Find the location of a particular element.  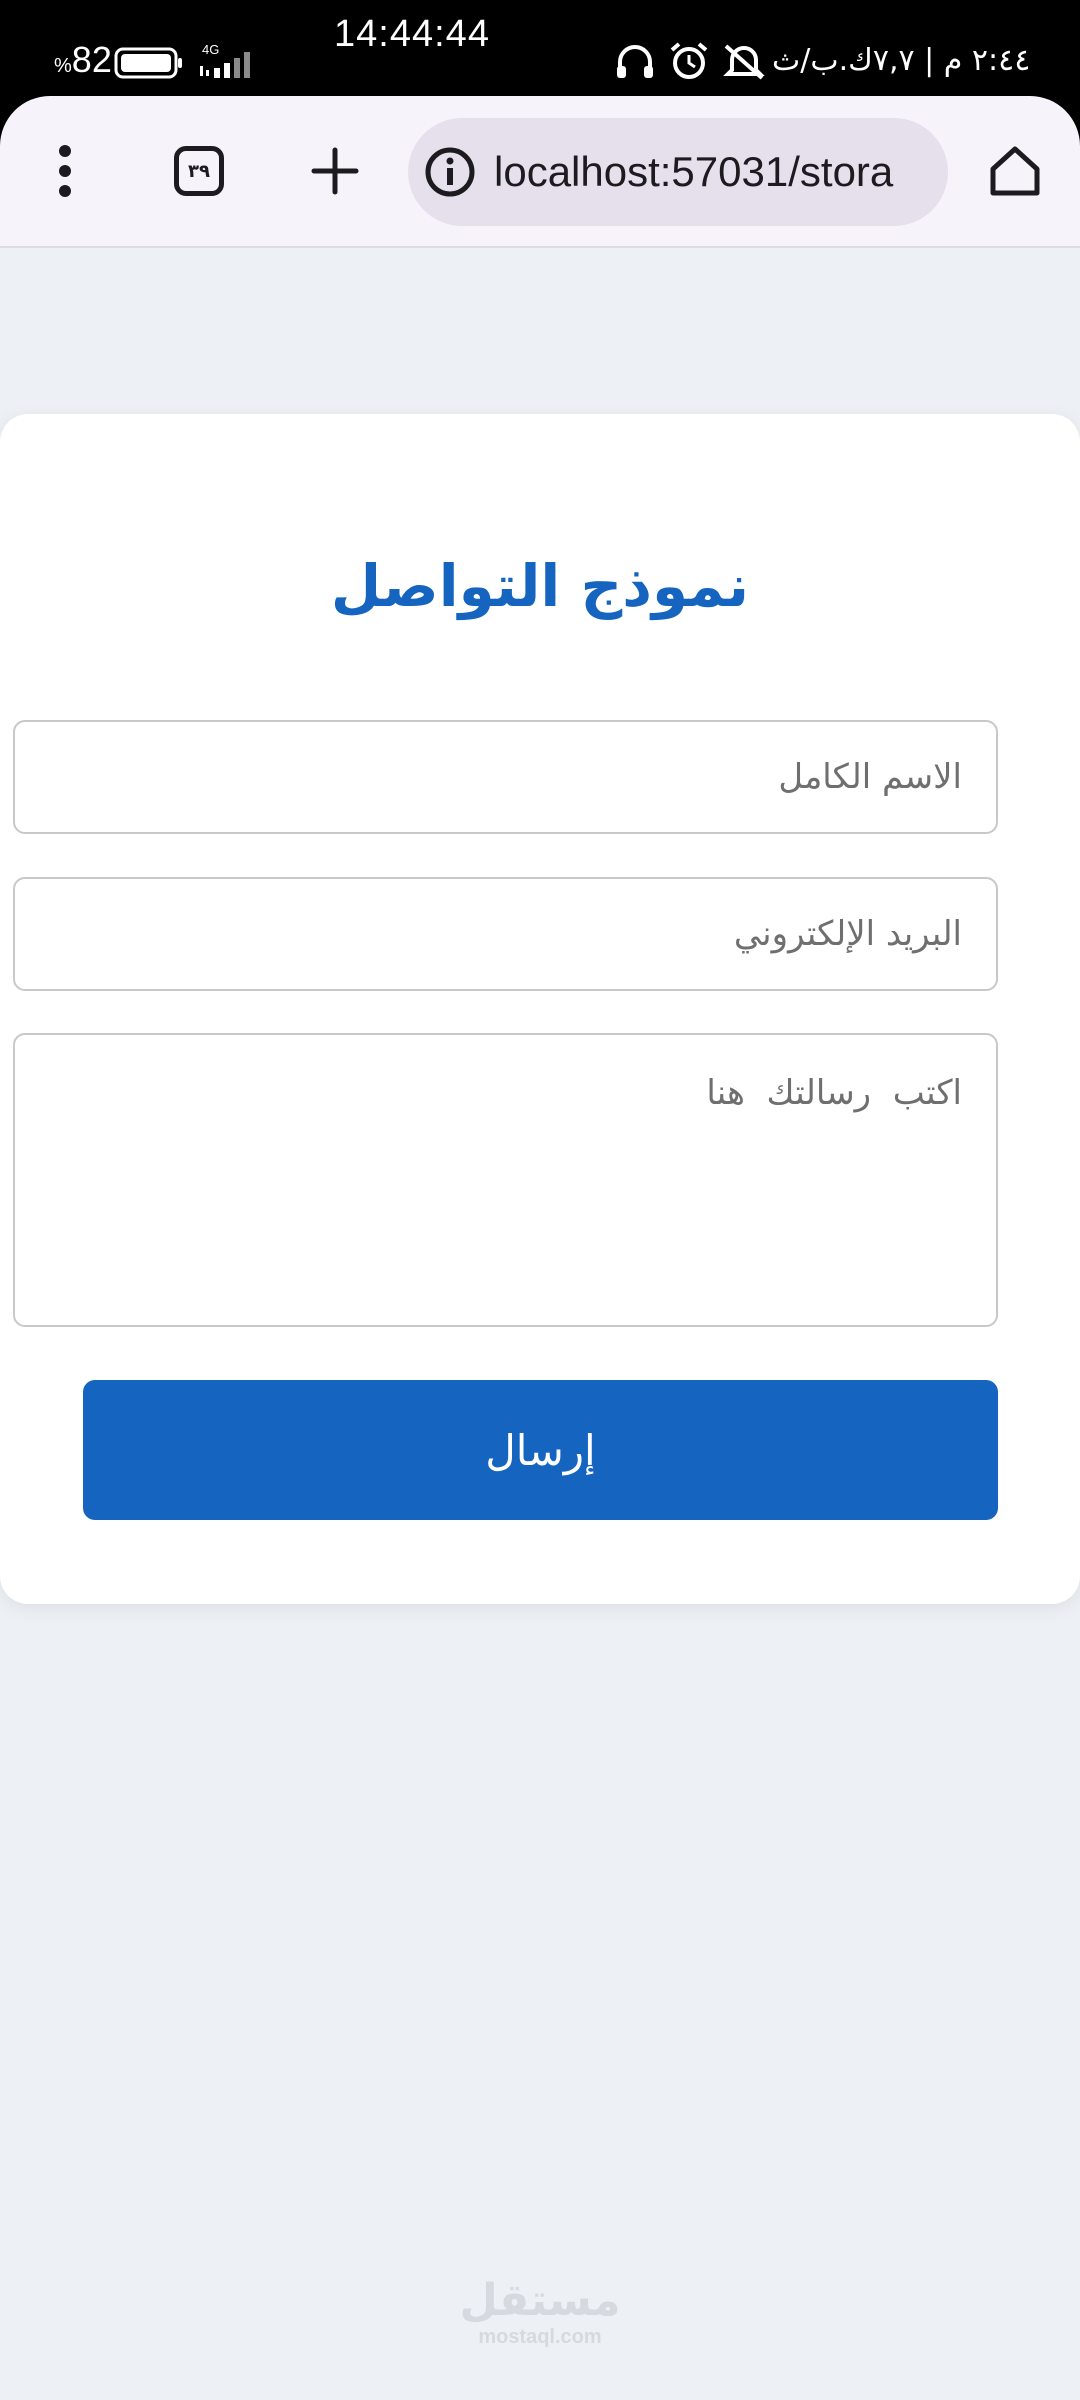

watermark-main: مستقل is located at coordinates (540, 2300).